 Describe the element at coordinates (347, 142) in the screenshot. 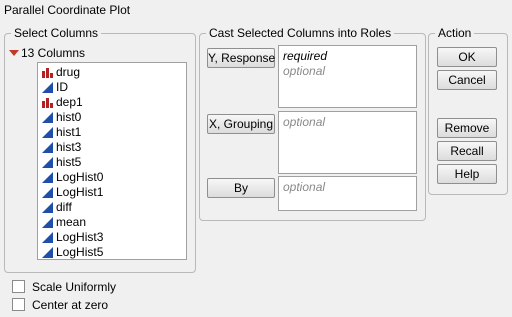

I see `x-grouping-drop-zone: optional` at that location.